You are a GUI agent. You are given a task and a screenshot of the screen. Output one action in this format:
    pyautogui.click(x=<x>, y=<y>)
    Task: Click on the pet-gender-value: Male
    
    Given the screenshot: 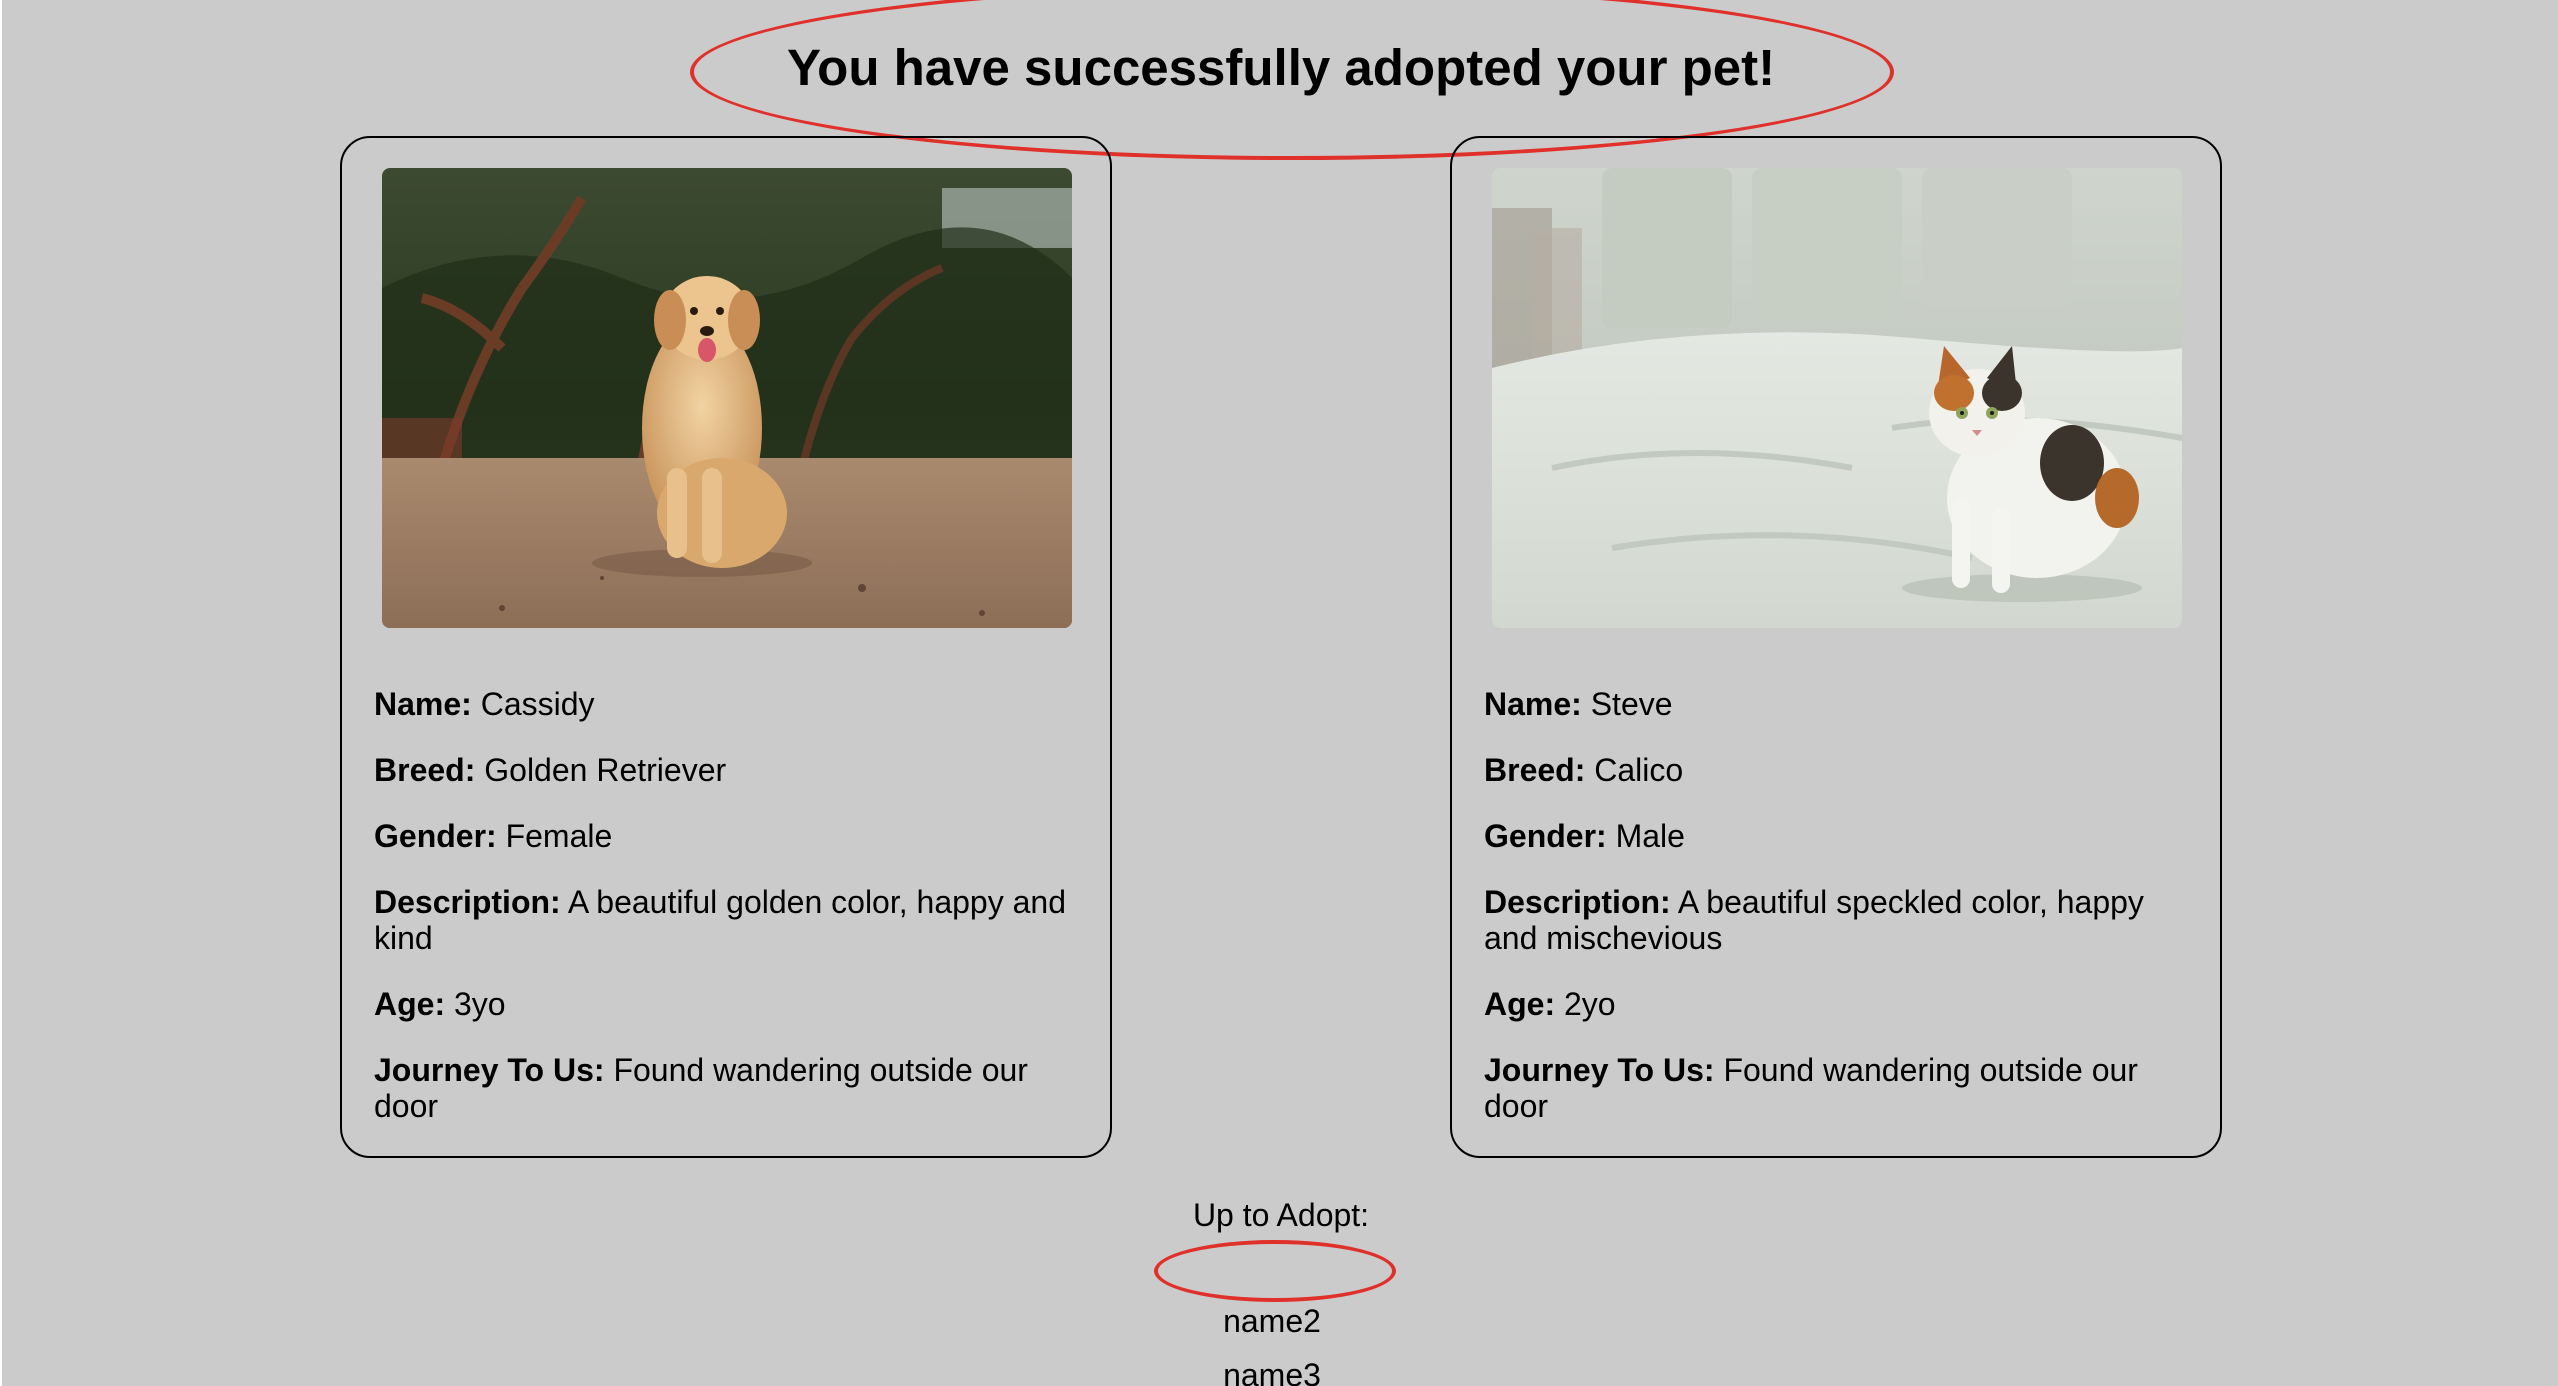 What is the action you would take?
    pyautogui.click(x=1650, y=836)
    